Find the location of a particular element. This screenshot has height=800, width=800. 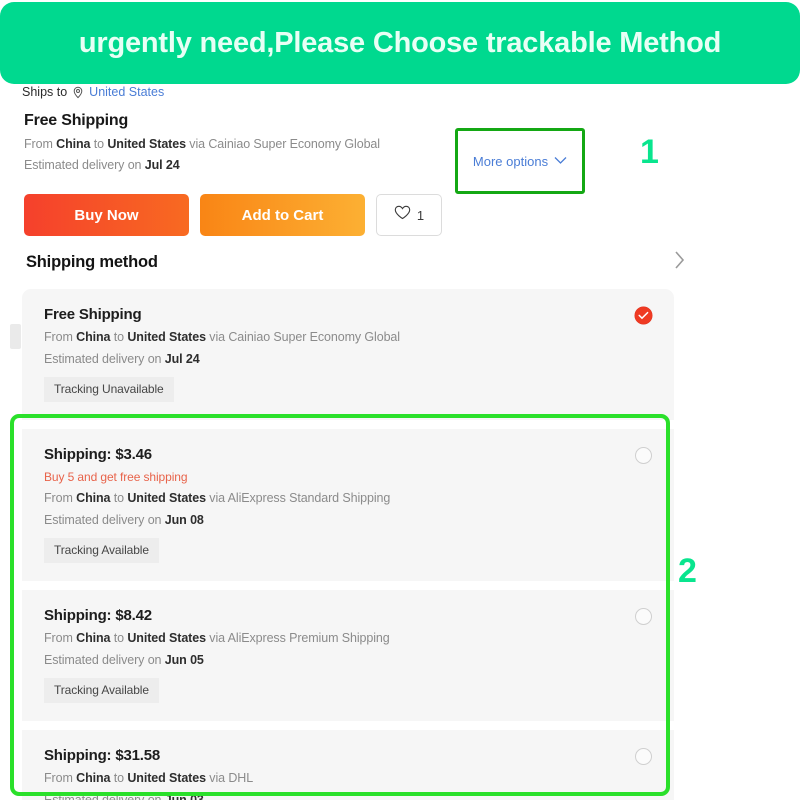

scroll-nub is located at coordinates (15, 336).